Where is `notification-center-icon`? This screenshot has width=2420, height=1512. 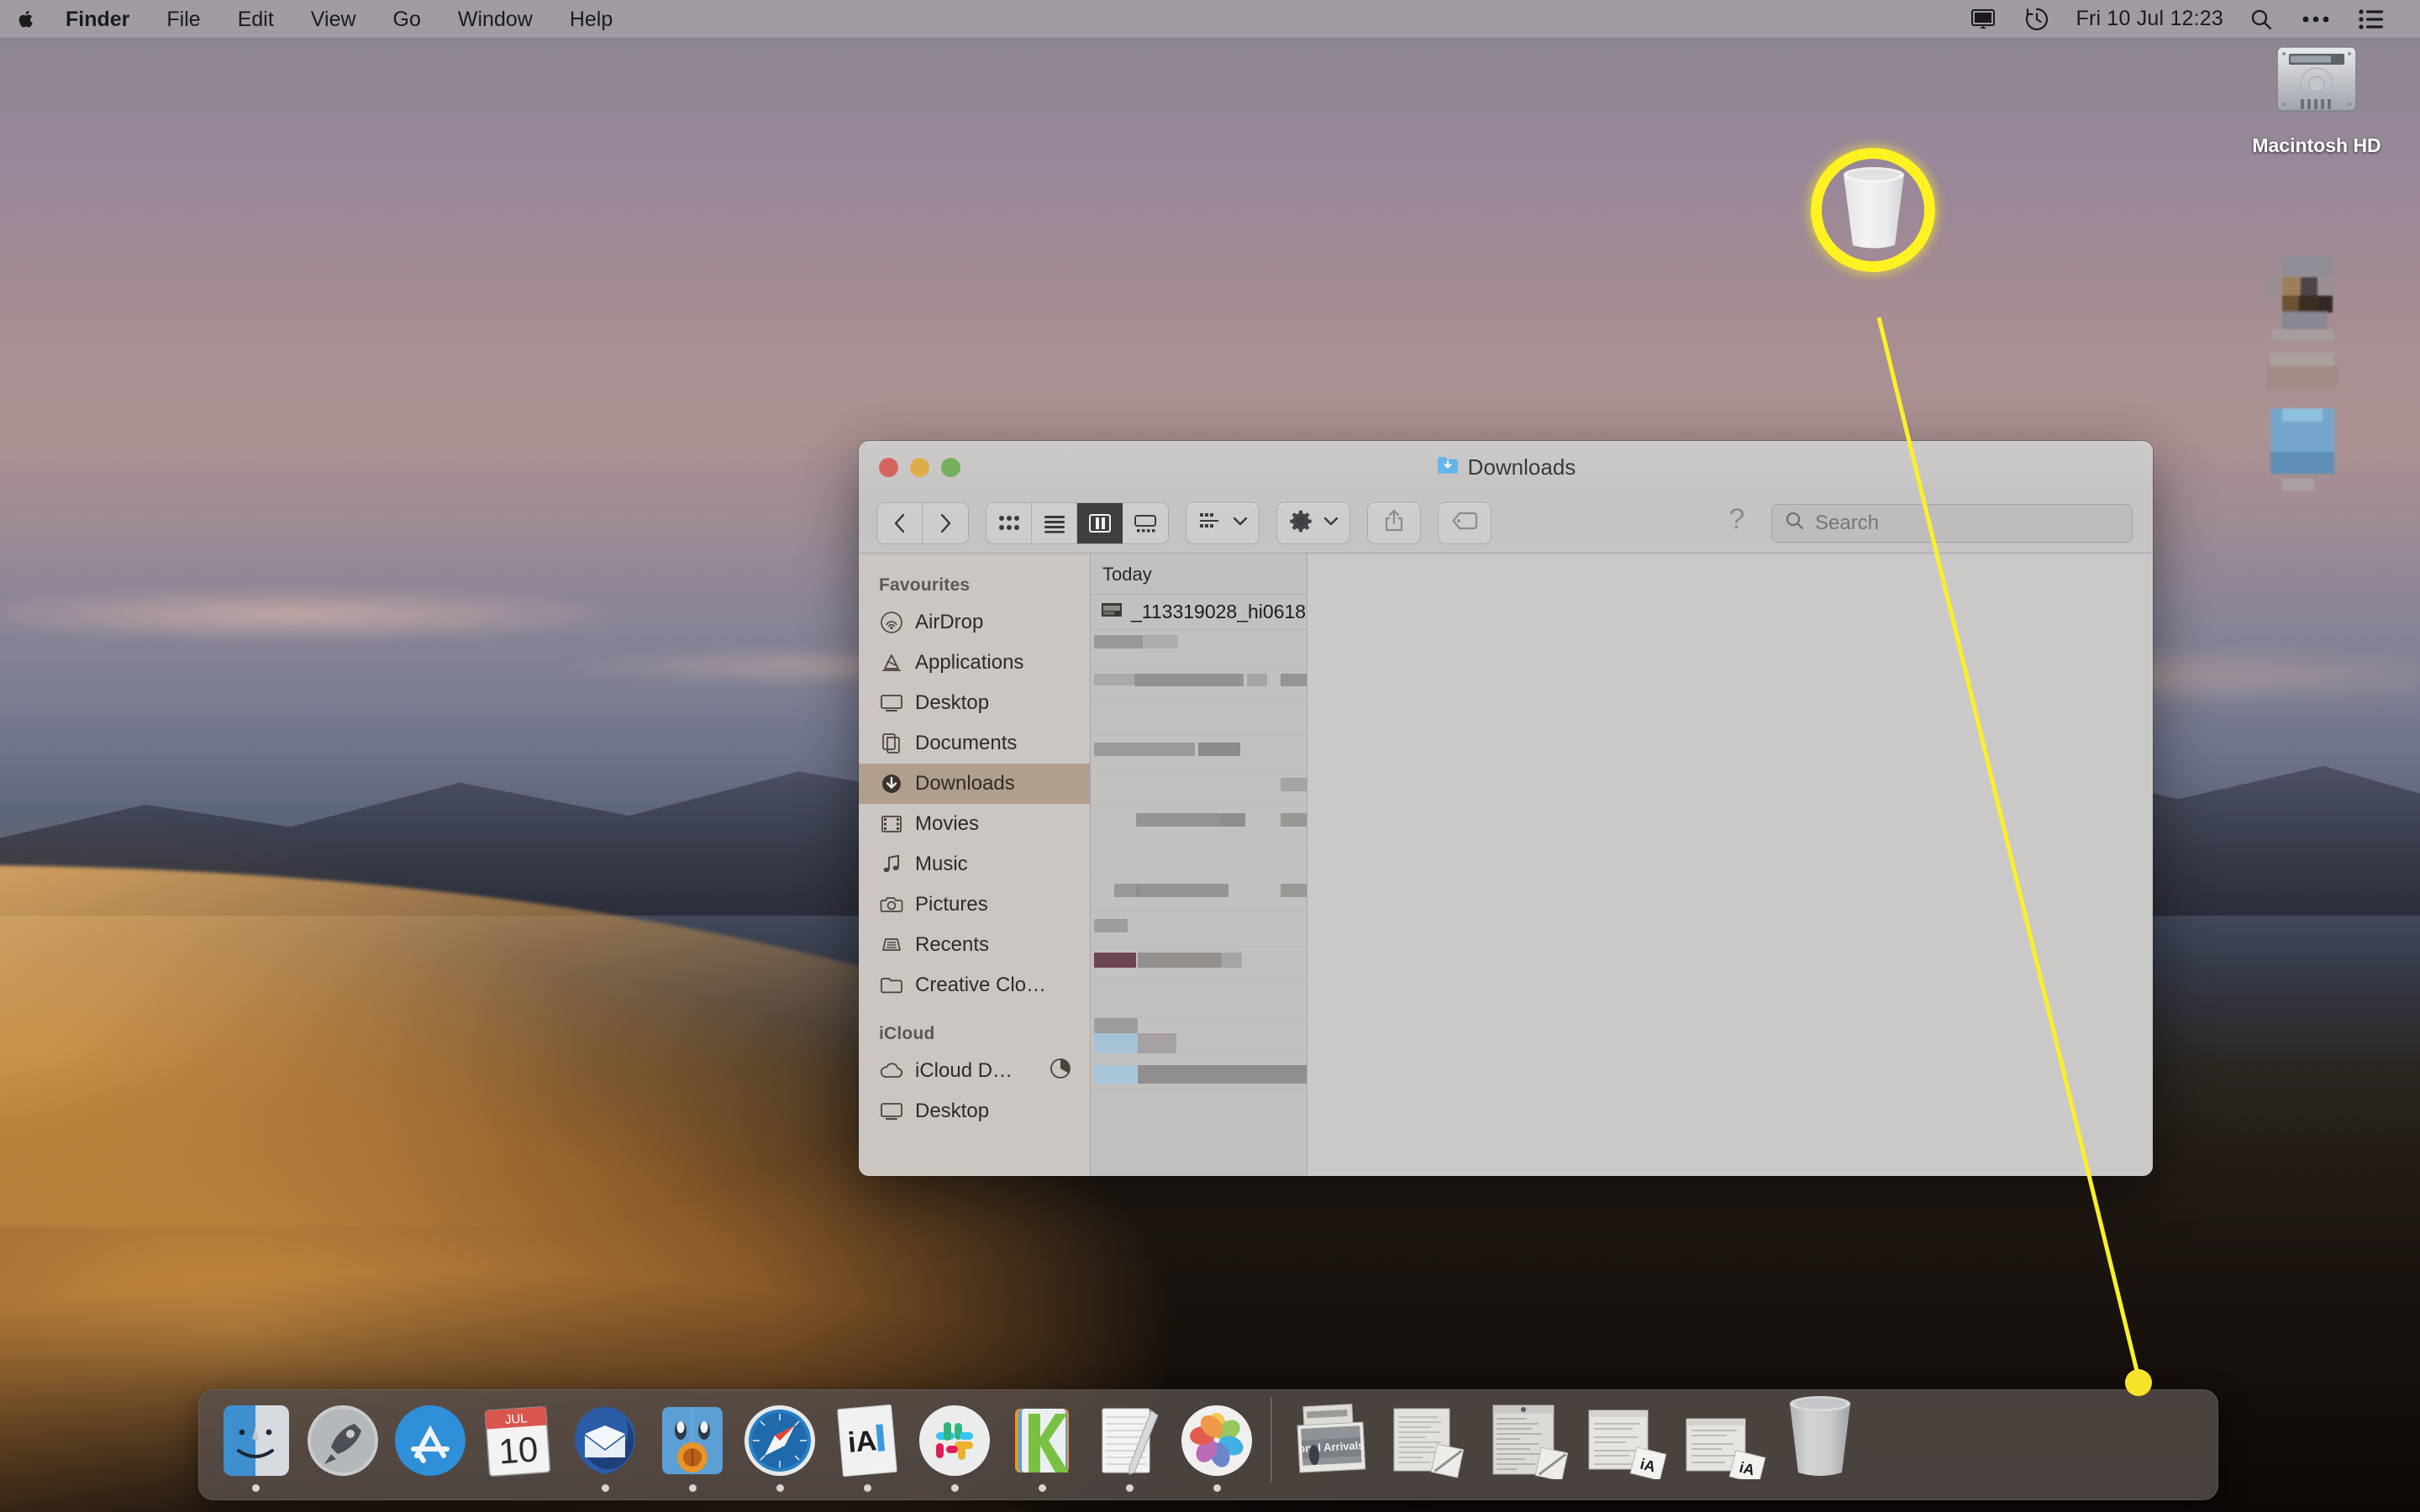
notification-center-icon is located at coordinates (2371, 19).